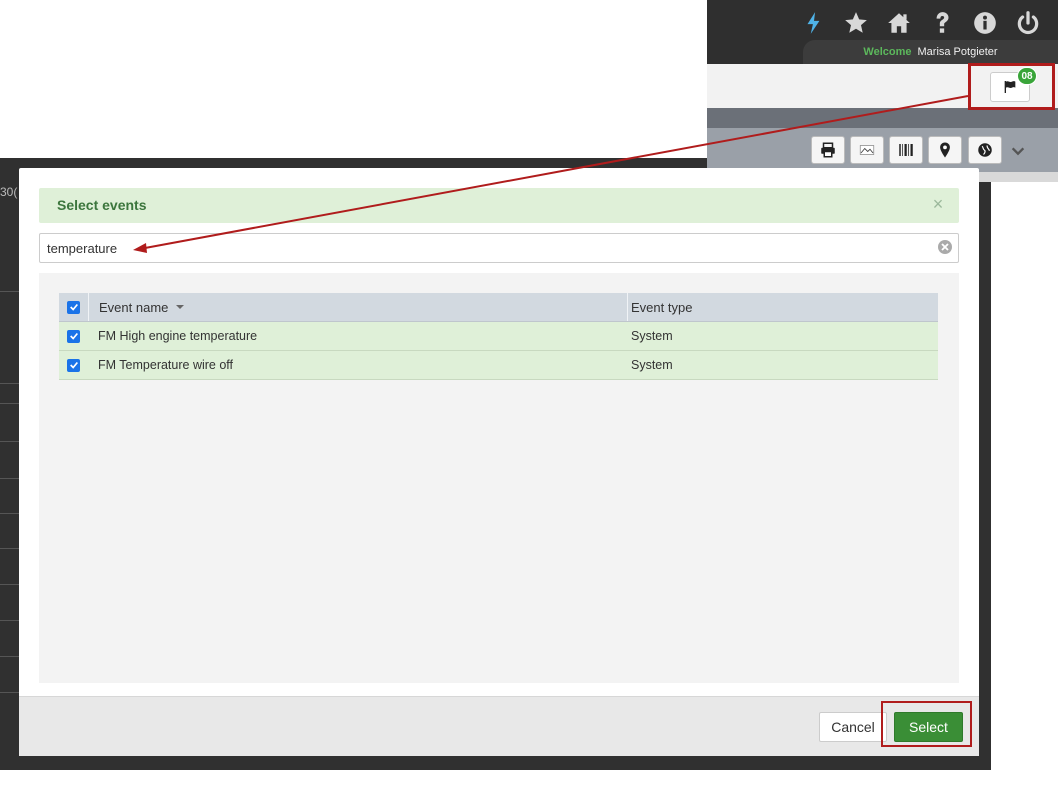 This screenshot has width=1058, height=807. I want to click on map-pin-button, so click(945, 150).